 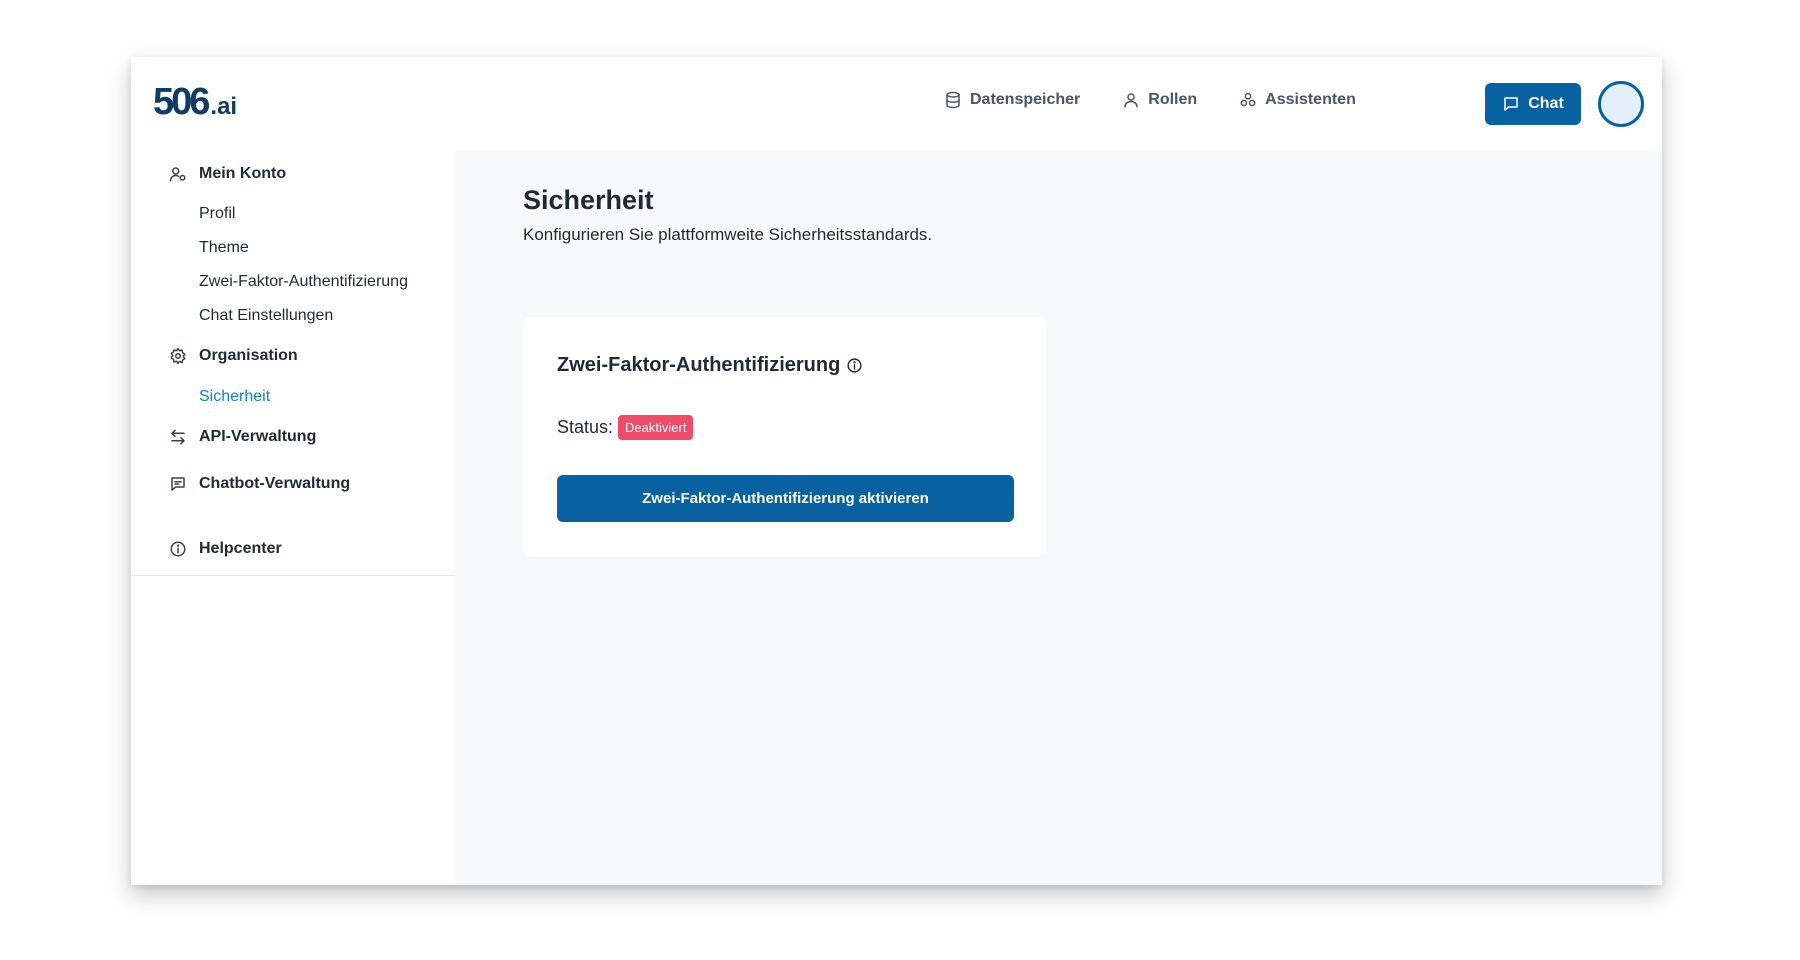 I want to click on arrows-exchange-icon, so click(x=178, y=437).